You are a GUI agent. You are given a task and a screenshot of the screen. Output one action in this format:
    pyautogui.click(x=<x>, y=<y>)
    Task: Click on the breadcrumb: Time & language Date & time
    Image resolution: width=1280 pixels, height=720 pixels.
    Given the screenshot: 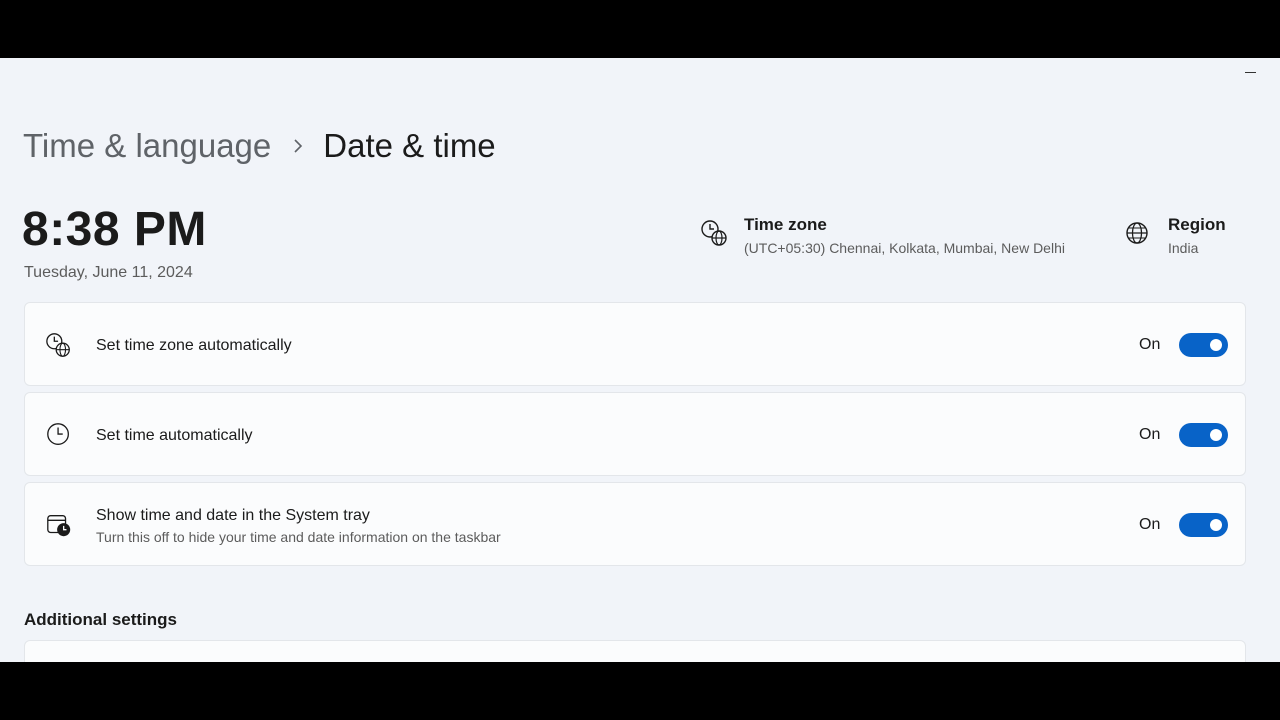 What is the action you would take?
    pyautogui.click(x=259, y=146)
    